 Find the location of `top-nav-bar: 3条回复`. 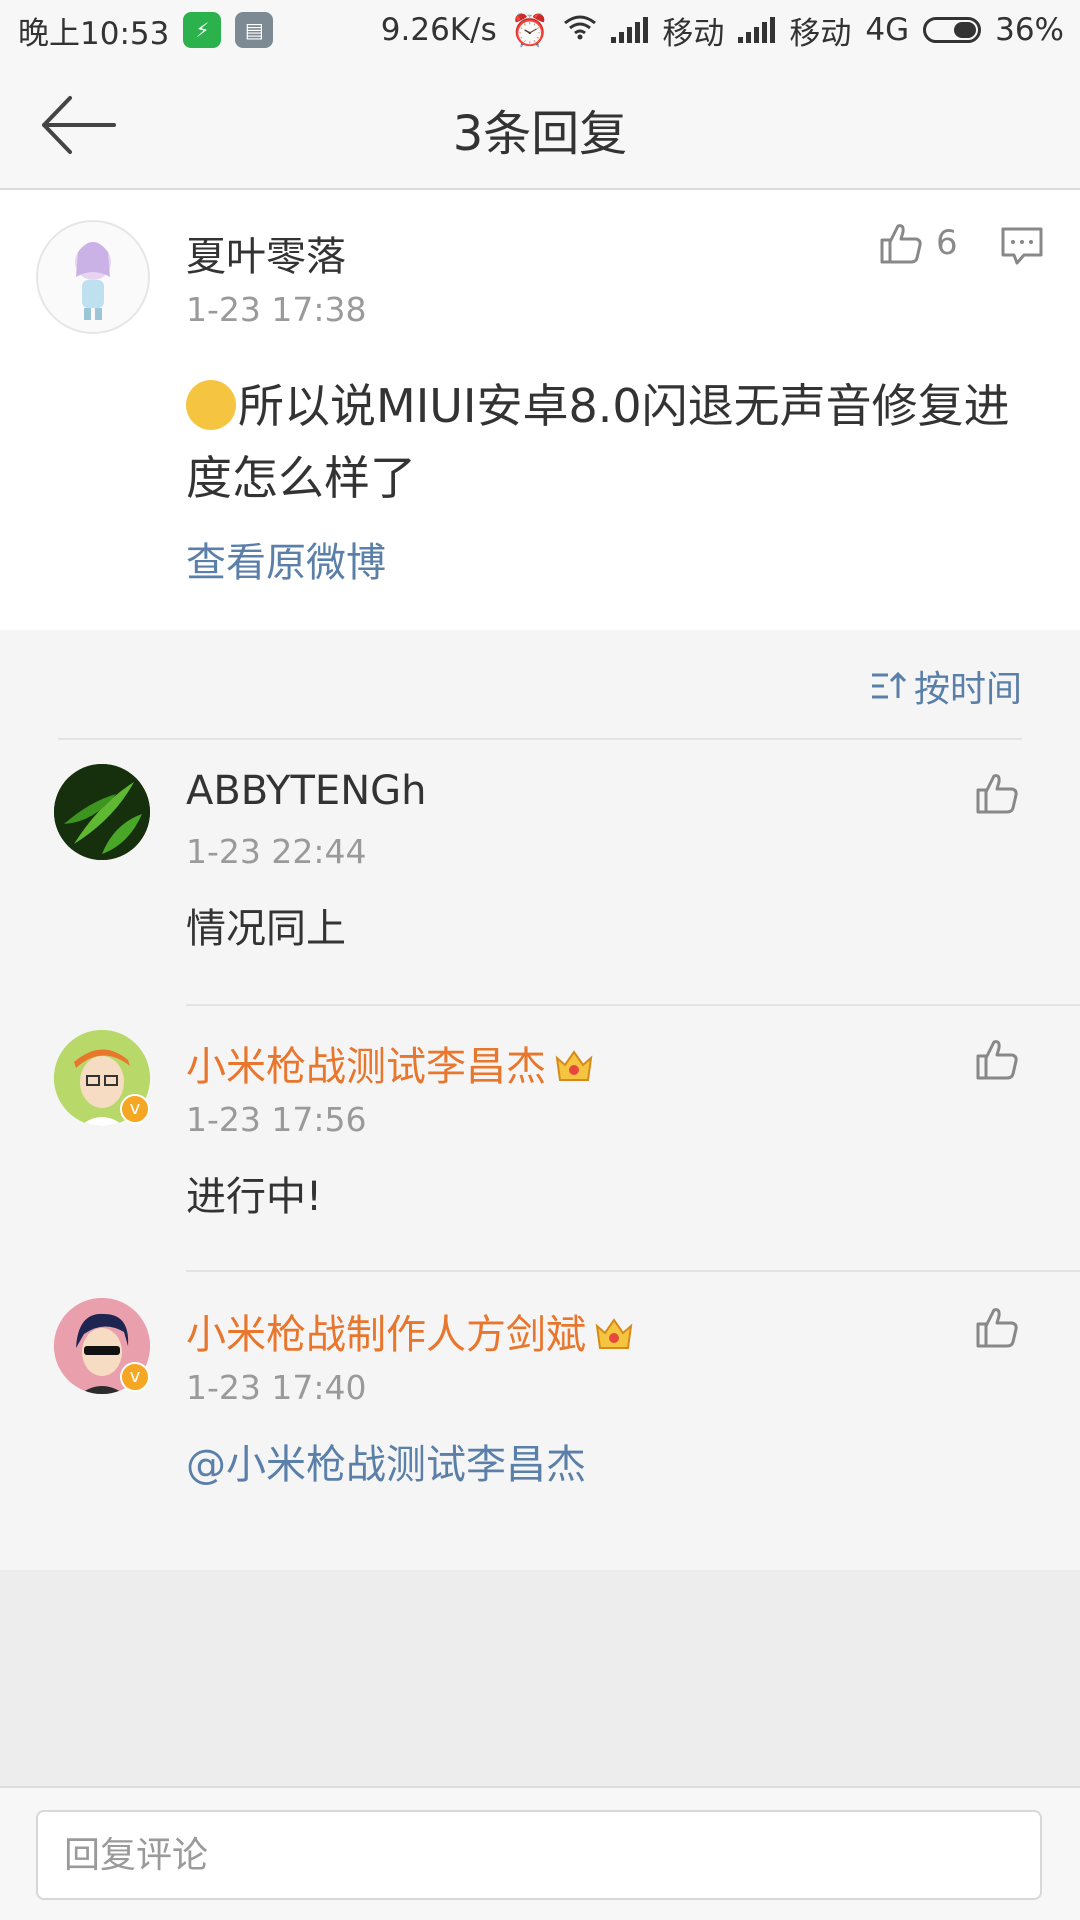

top-nav-bar: 3条回复 is located at coordinates (540, 125).